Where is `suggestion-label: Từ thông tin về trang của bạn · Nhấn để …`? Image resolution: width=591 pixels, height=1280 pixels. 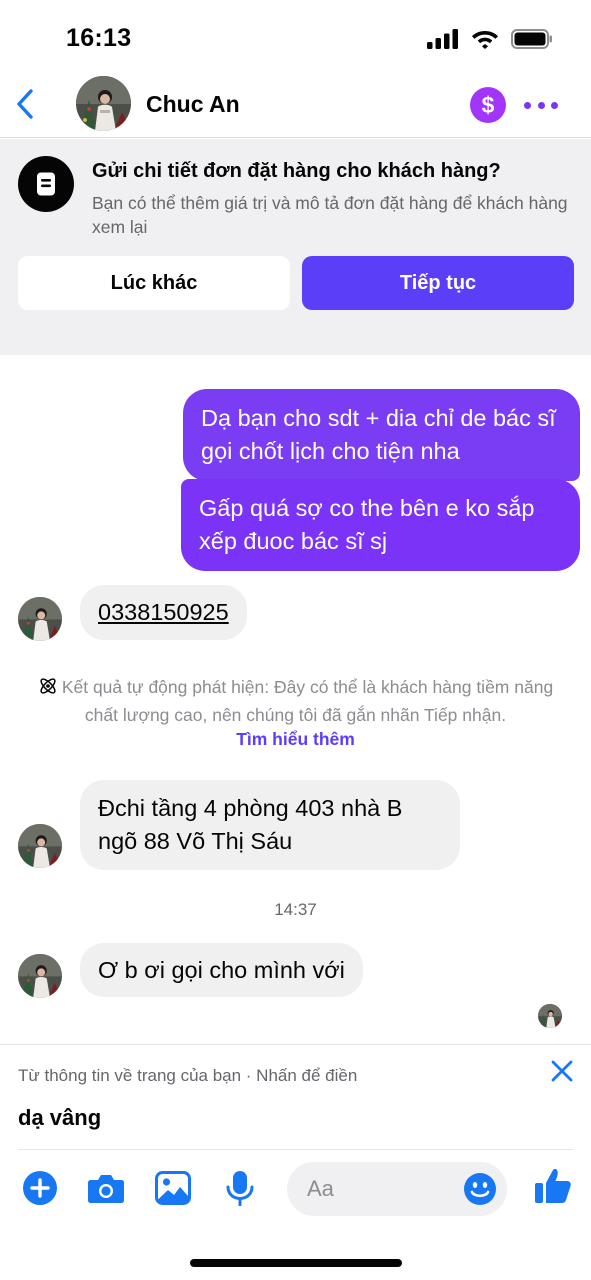
suggestion-label: Từ thông tin về trang của bạn · Nhấn để … is located at coordinates (188, 1075).